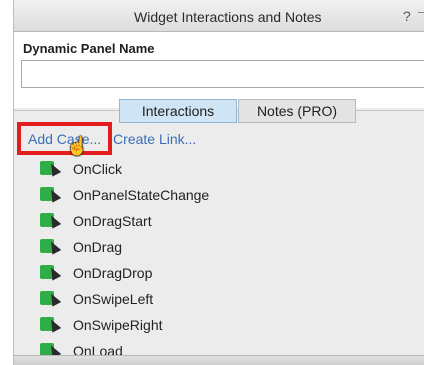  Describe the element at coordinates (112, 221) in the screenshot. I see `event-label: OnDragStart` at that location.